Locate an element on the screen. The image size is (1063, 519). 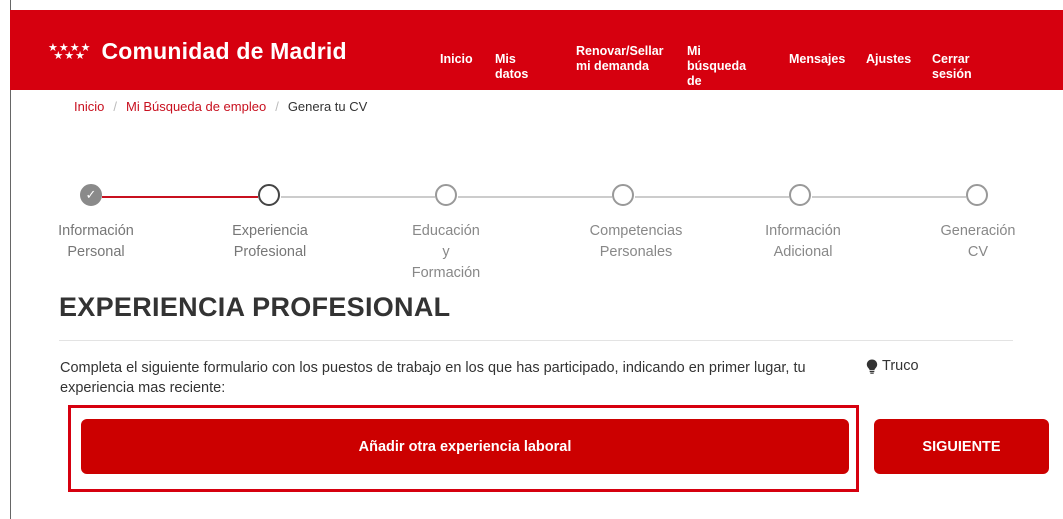
step-label-experiencia-profesional: Experiencia Profesional is located at coordinates (270, 241).